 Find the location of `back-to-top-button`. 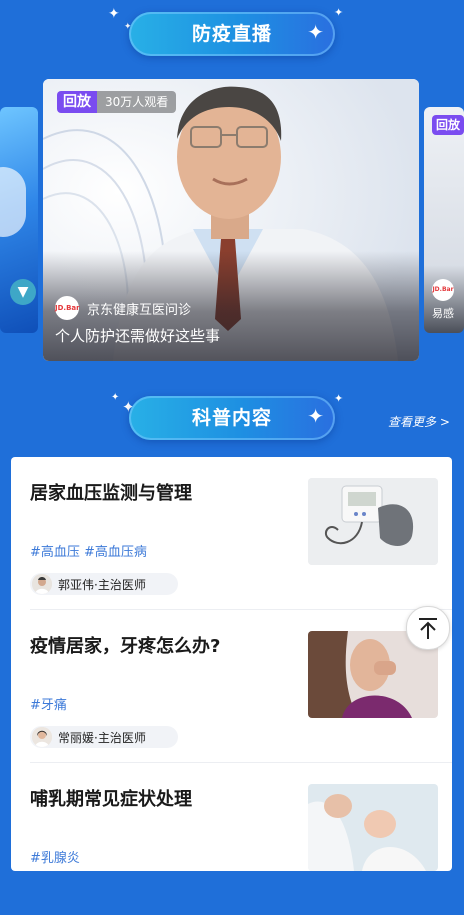

back-to-top-button is located at coordinates (428, 628).